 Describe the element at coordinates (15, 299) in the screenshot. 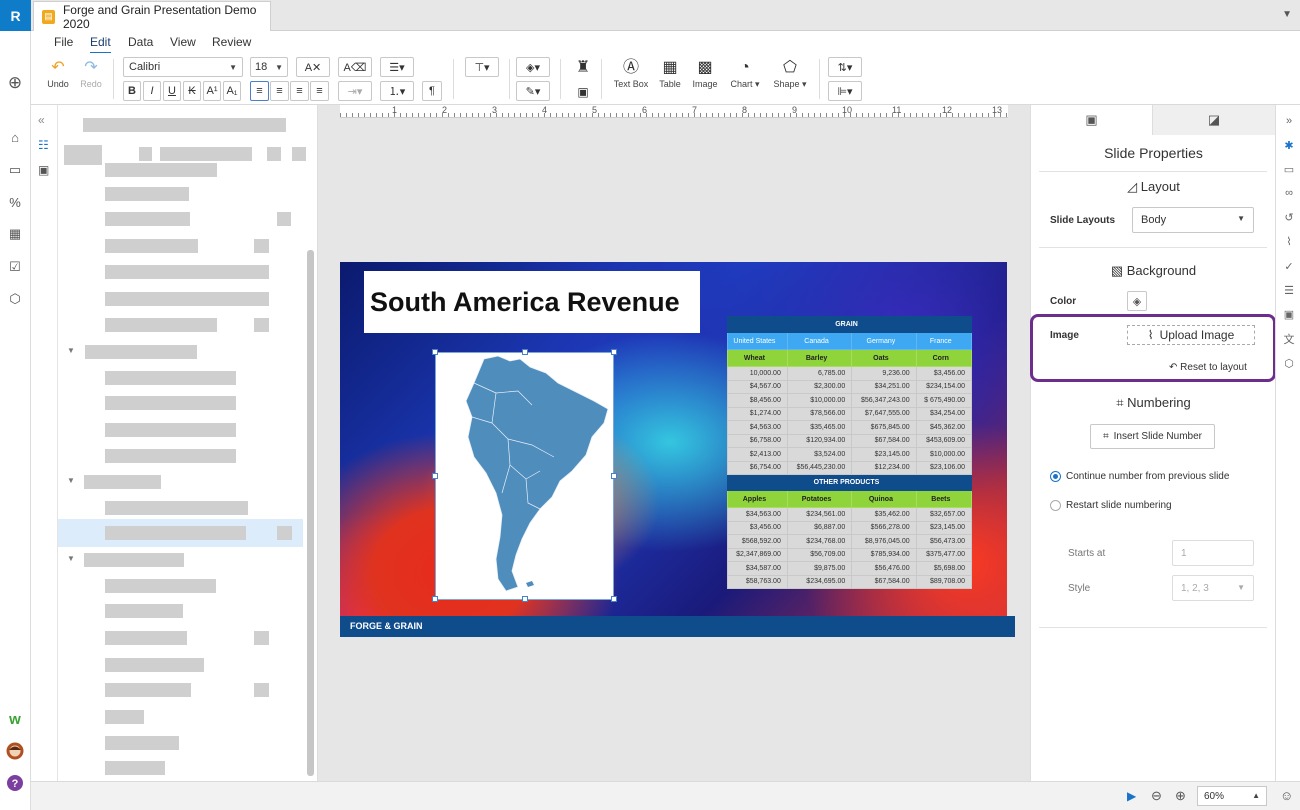

I see `cube-icon: ⬡` at that location.